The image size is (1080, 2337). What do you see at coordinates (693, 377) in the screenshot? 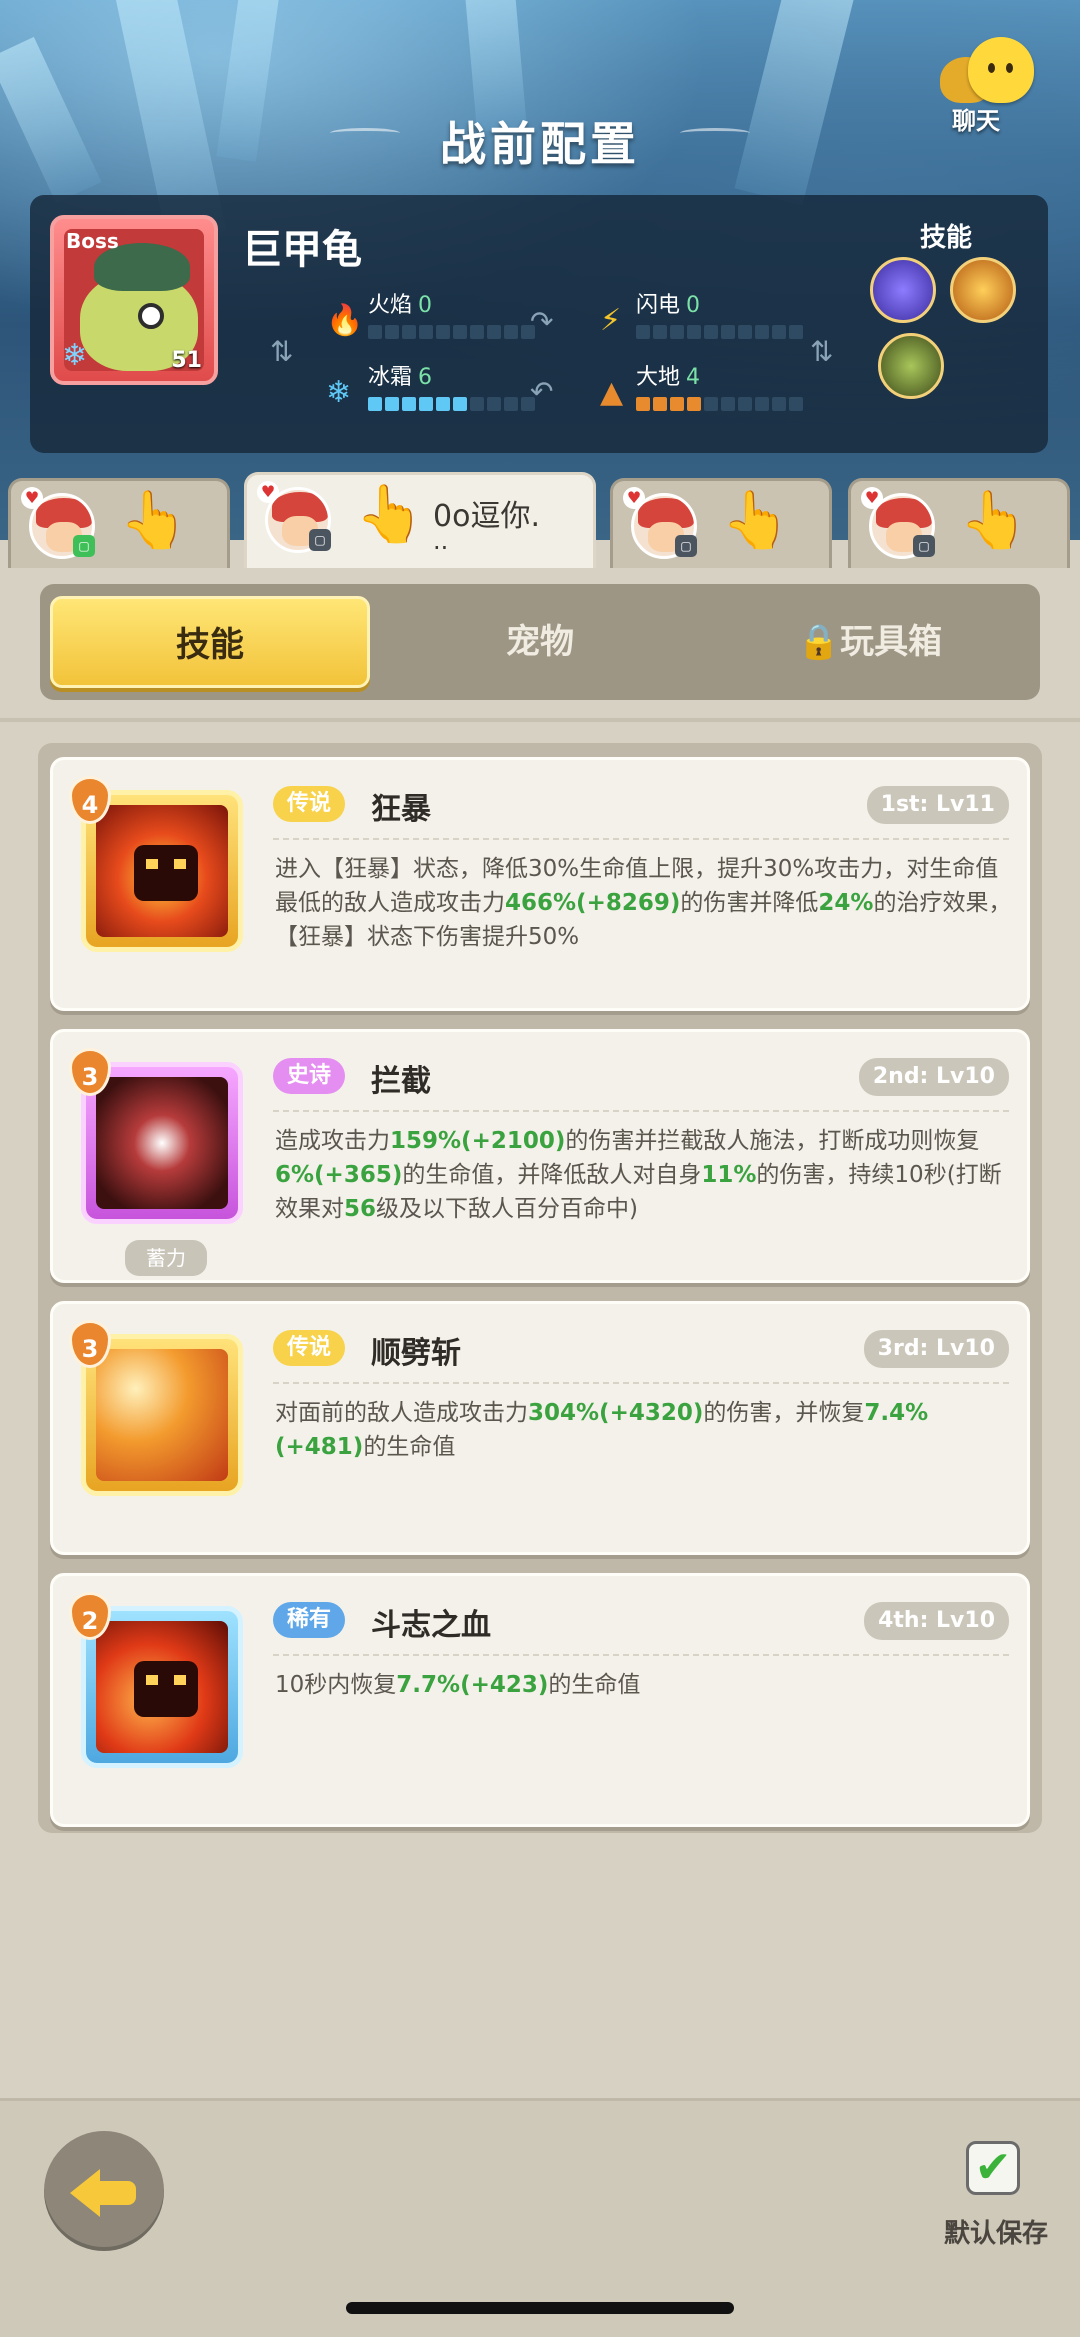
I see `stat-earth-value: 4` at bounding box center [693, 377].